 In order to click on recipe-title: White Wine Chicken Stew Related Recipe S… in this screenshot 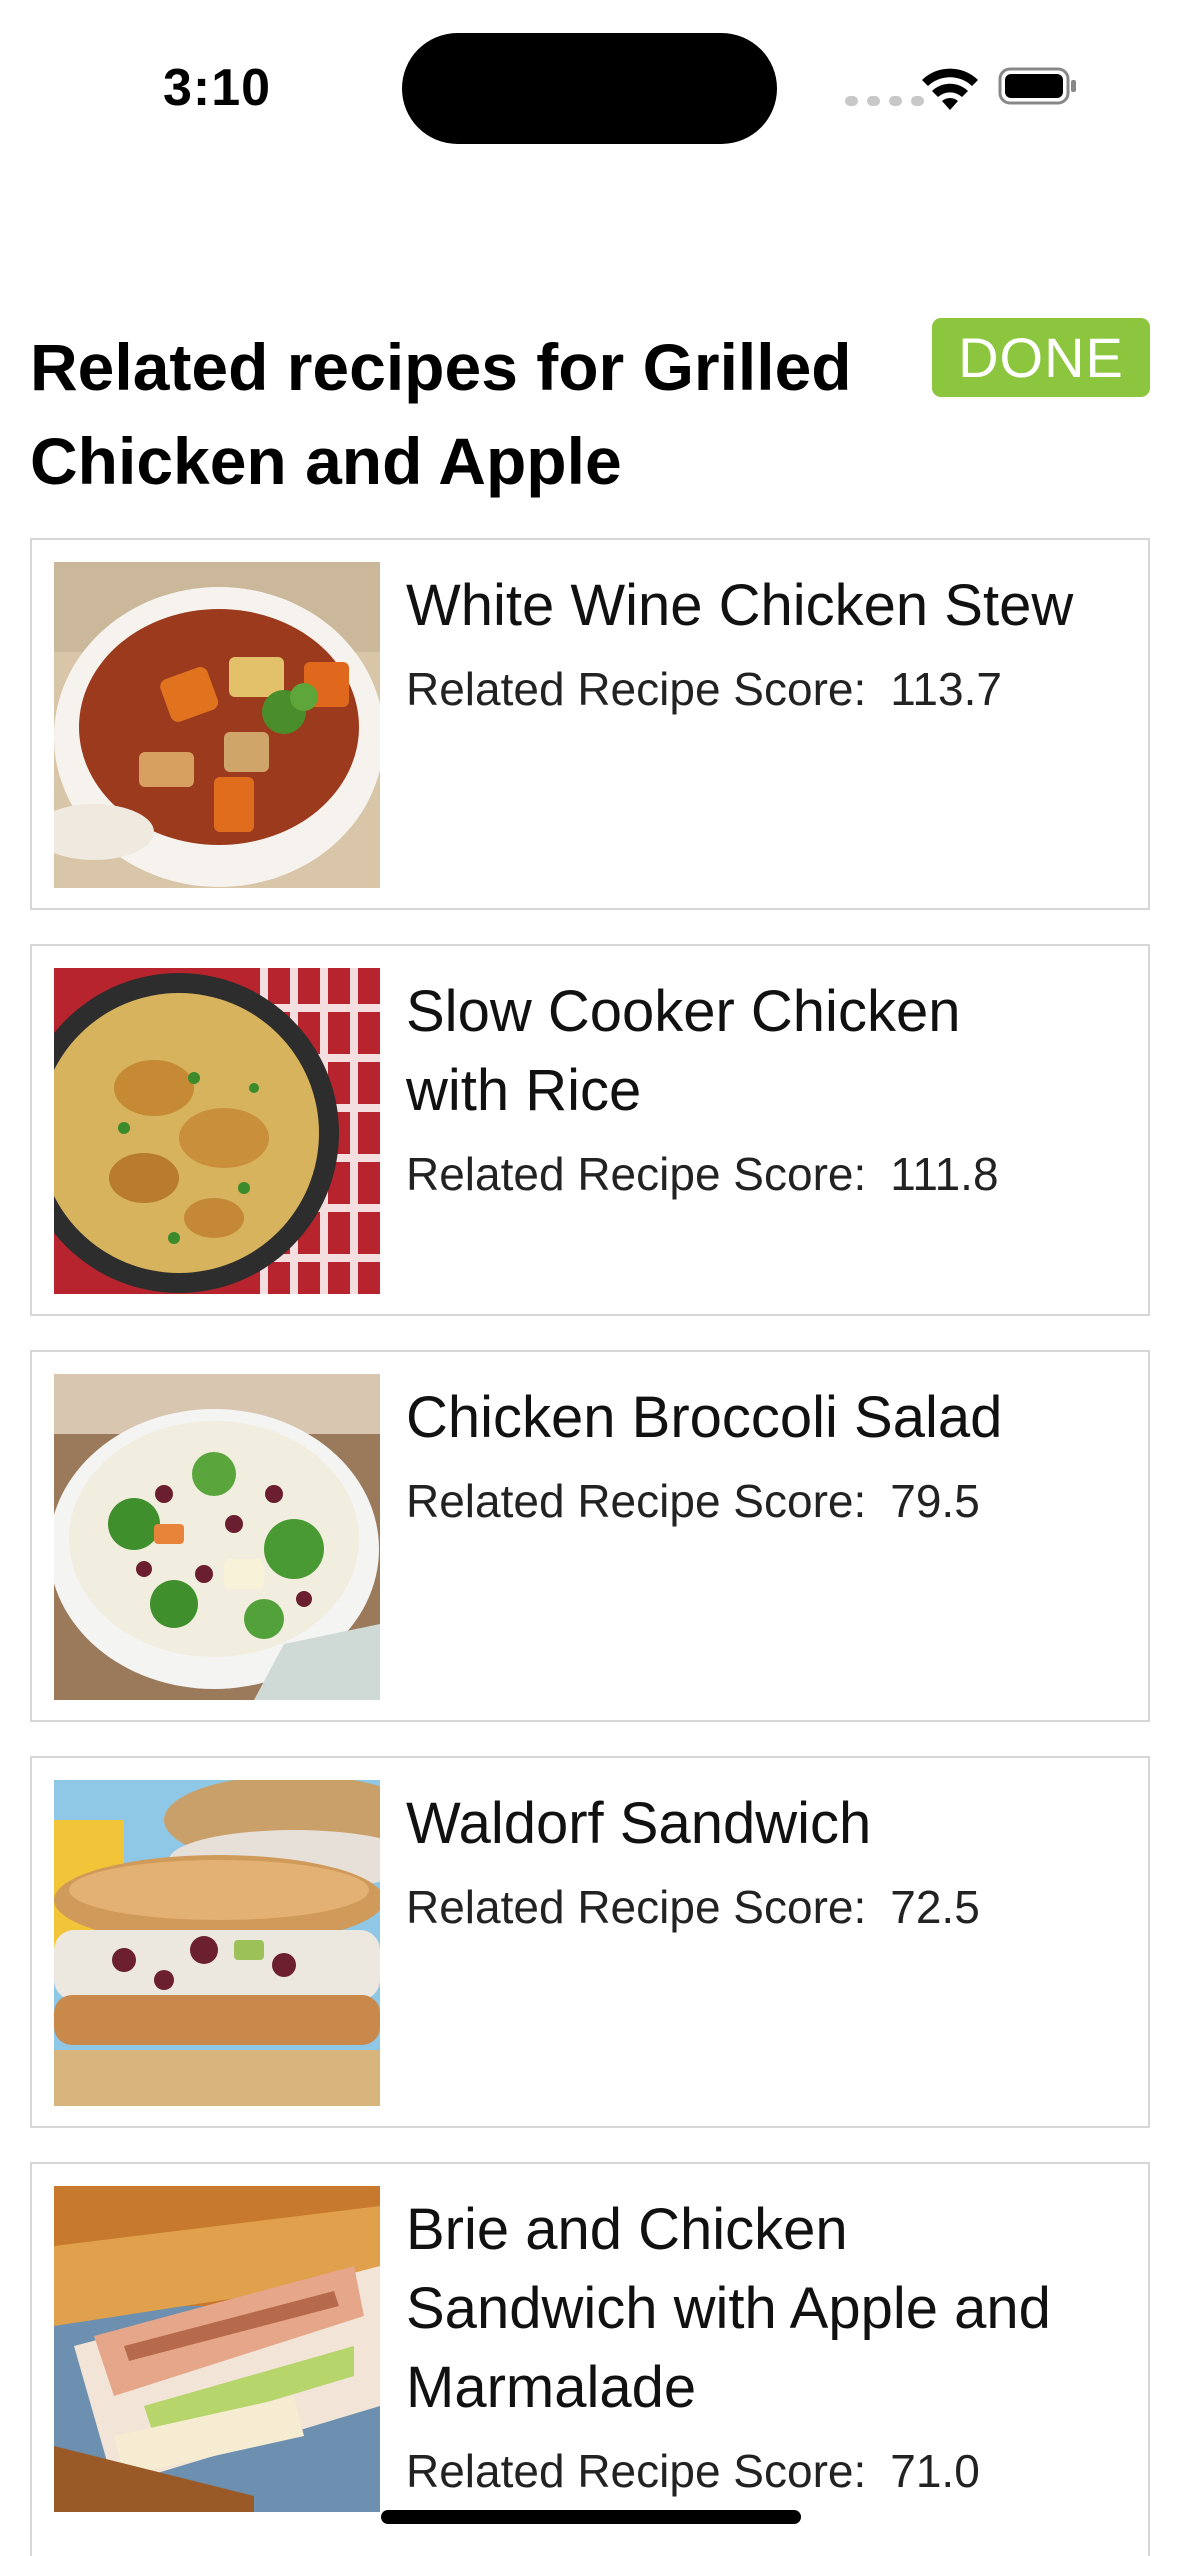, I will do `click(766, 642)`.